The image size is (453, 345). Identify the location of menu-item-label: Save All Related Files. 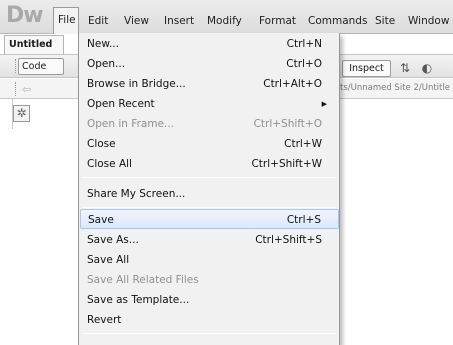
(143, 280).